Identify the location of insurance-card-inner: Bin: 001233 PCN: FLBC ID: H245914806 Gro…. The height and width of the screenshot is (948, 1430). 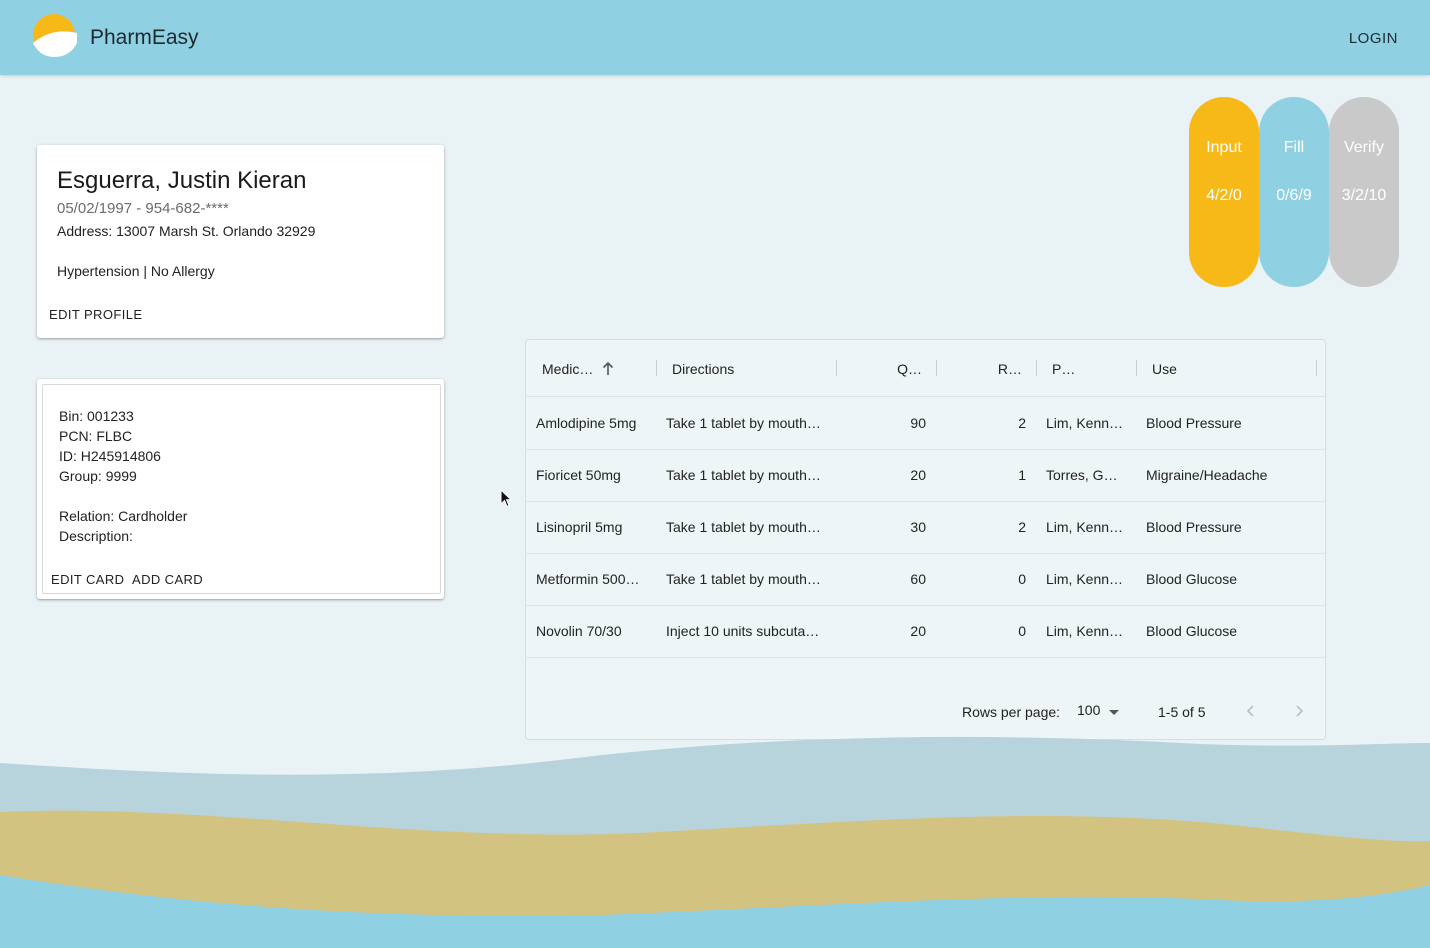
(241, 489).